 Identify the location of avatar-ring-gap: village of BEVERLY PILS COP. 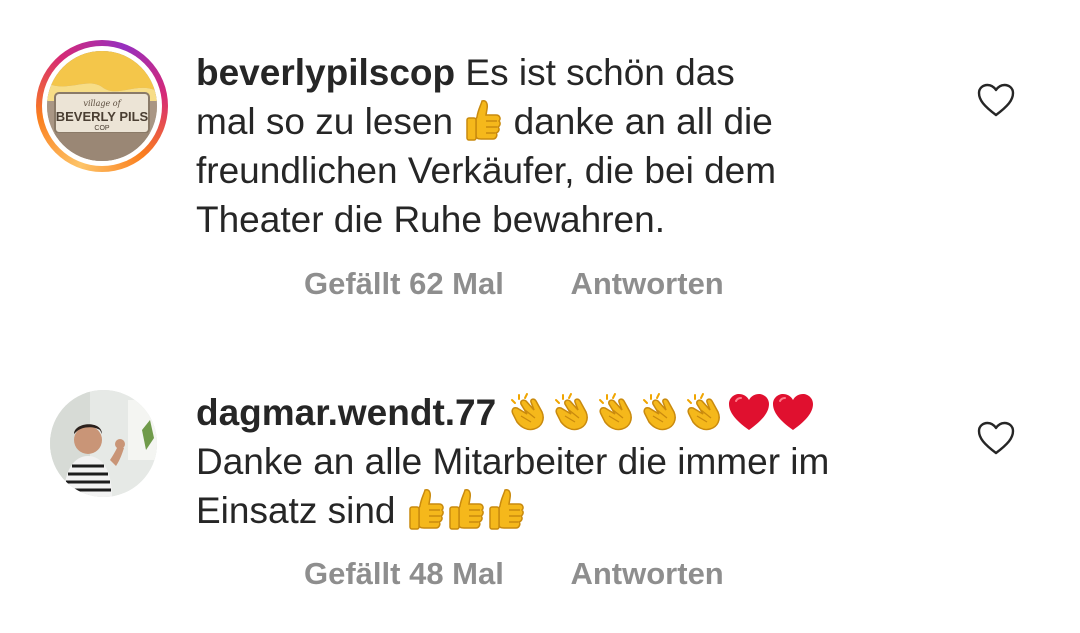
(102, 106).